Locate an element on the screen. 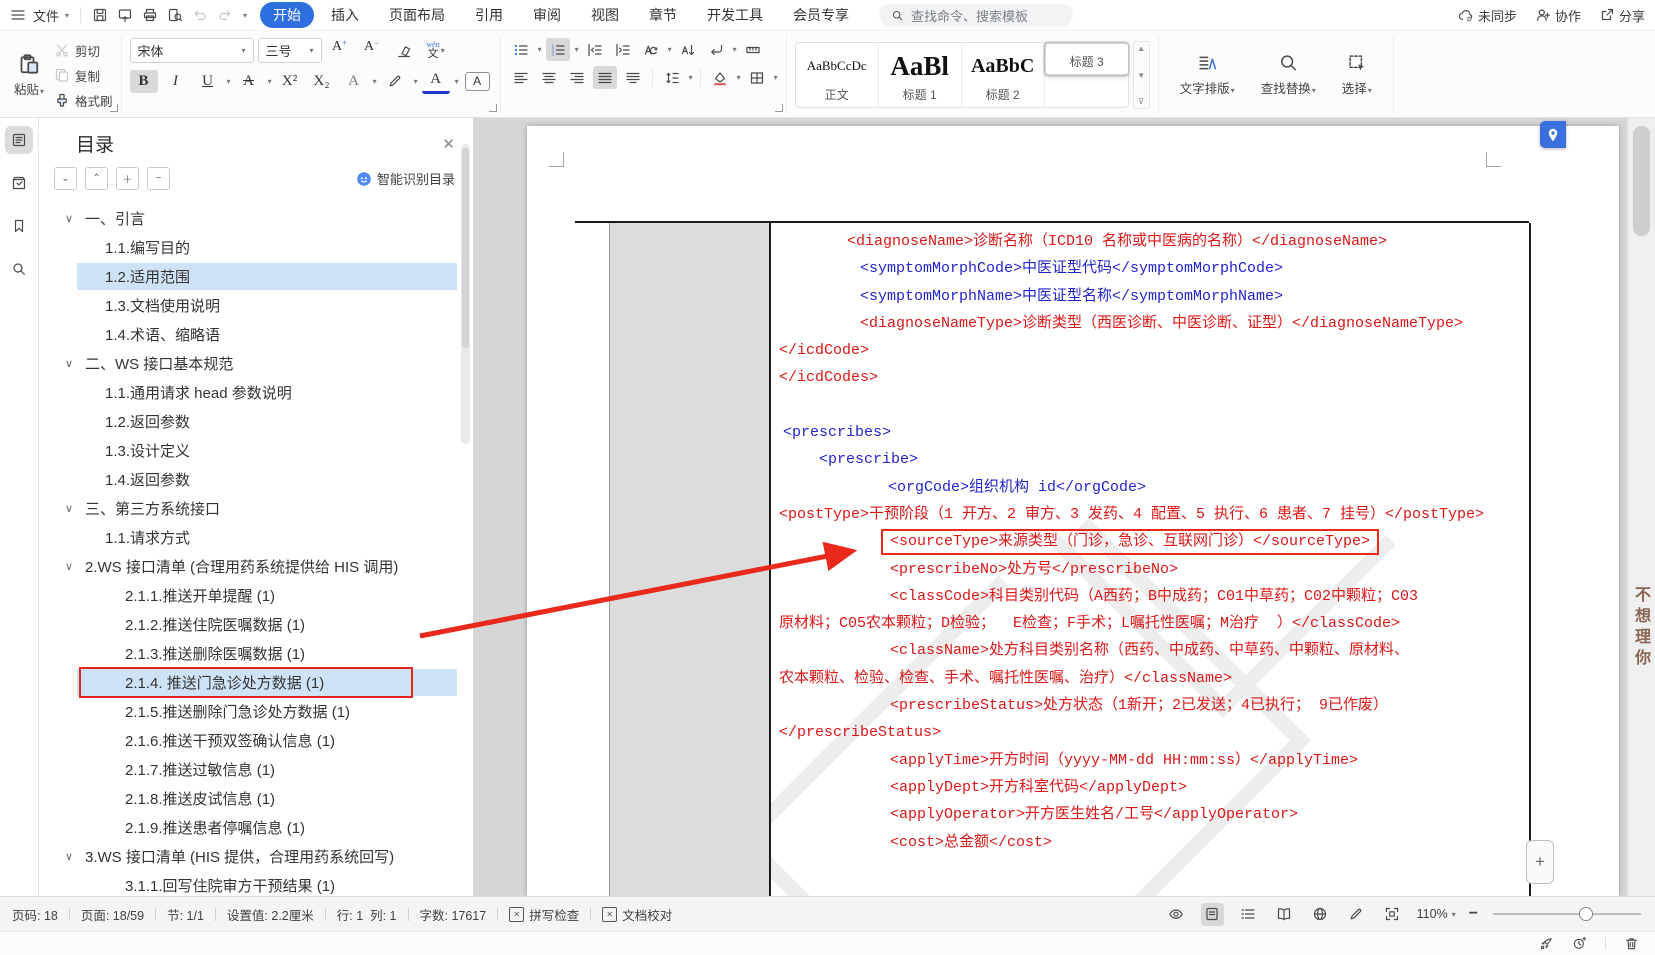  export-icon is located at coordinates (125, 15).